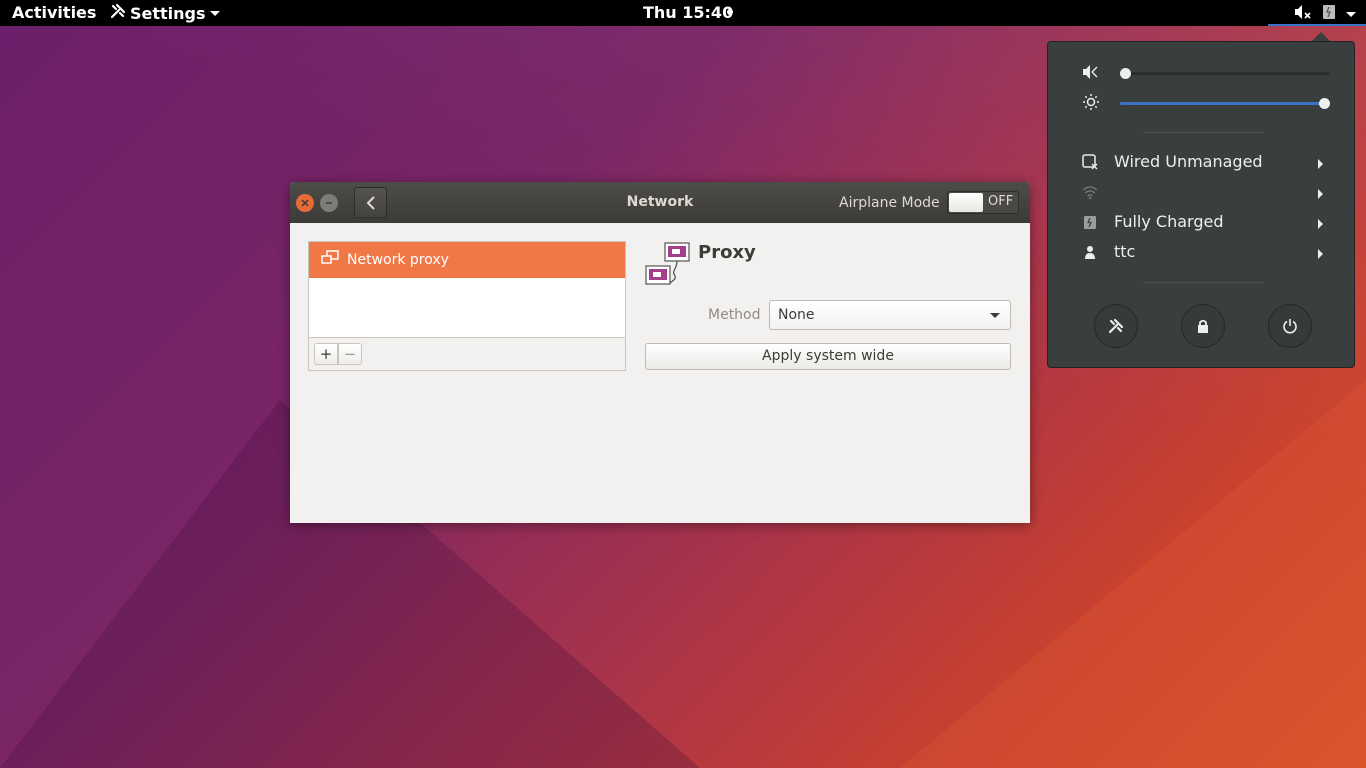  I want to click on method-value: None, so click(796, 315).